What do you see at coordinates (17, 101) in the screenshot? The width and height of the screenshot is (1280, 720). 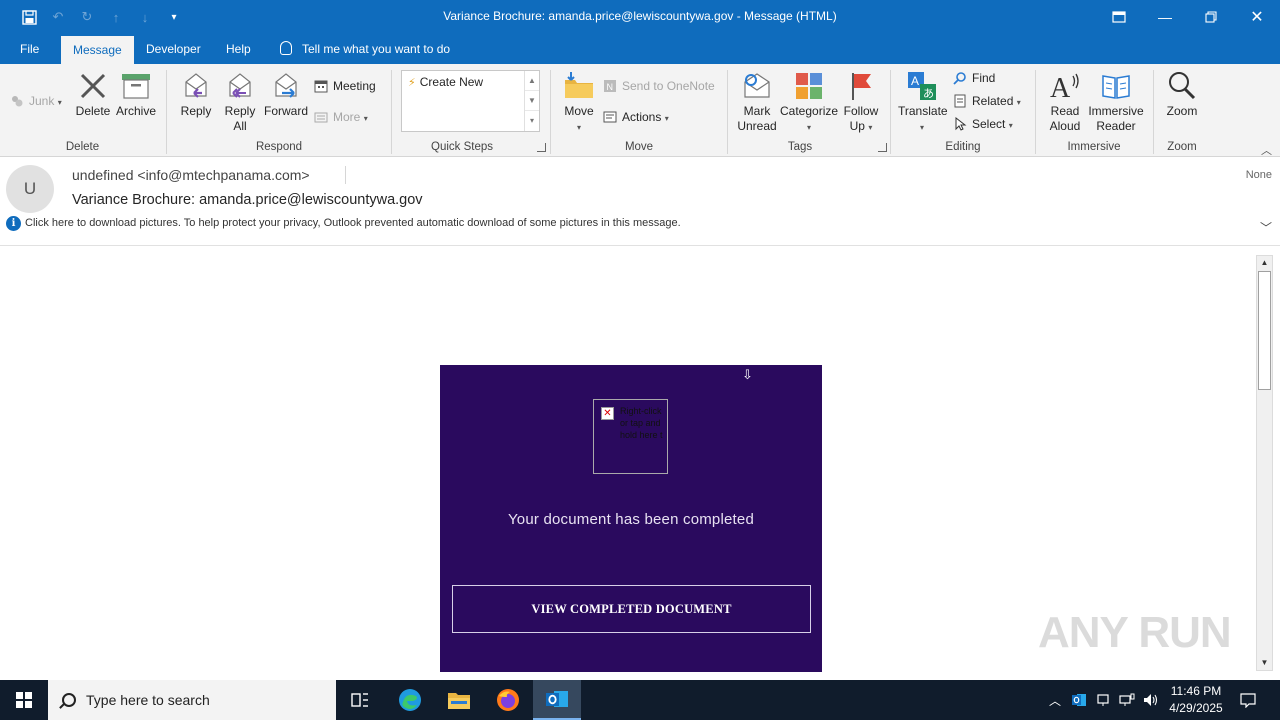 I see `junk-icon` at bounding box center [17, 101].